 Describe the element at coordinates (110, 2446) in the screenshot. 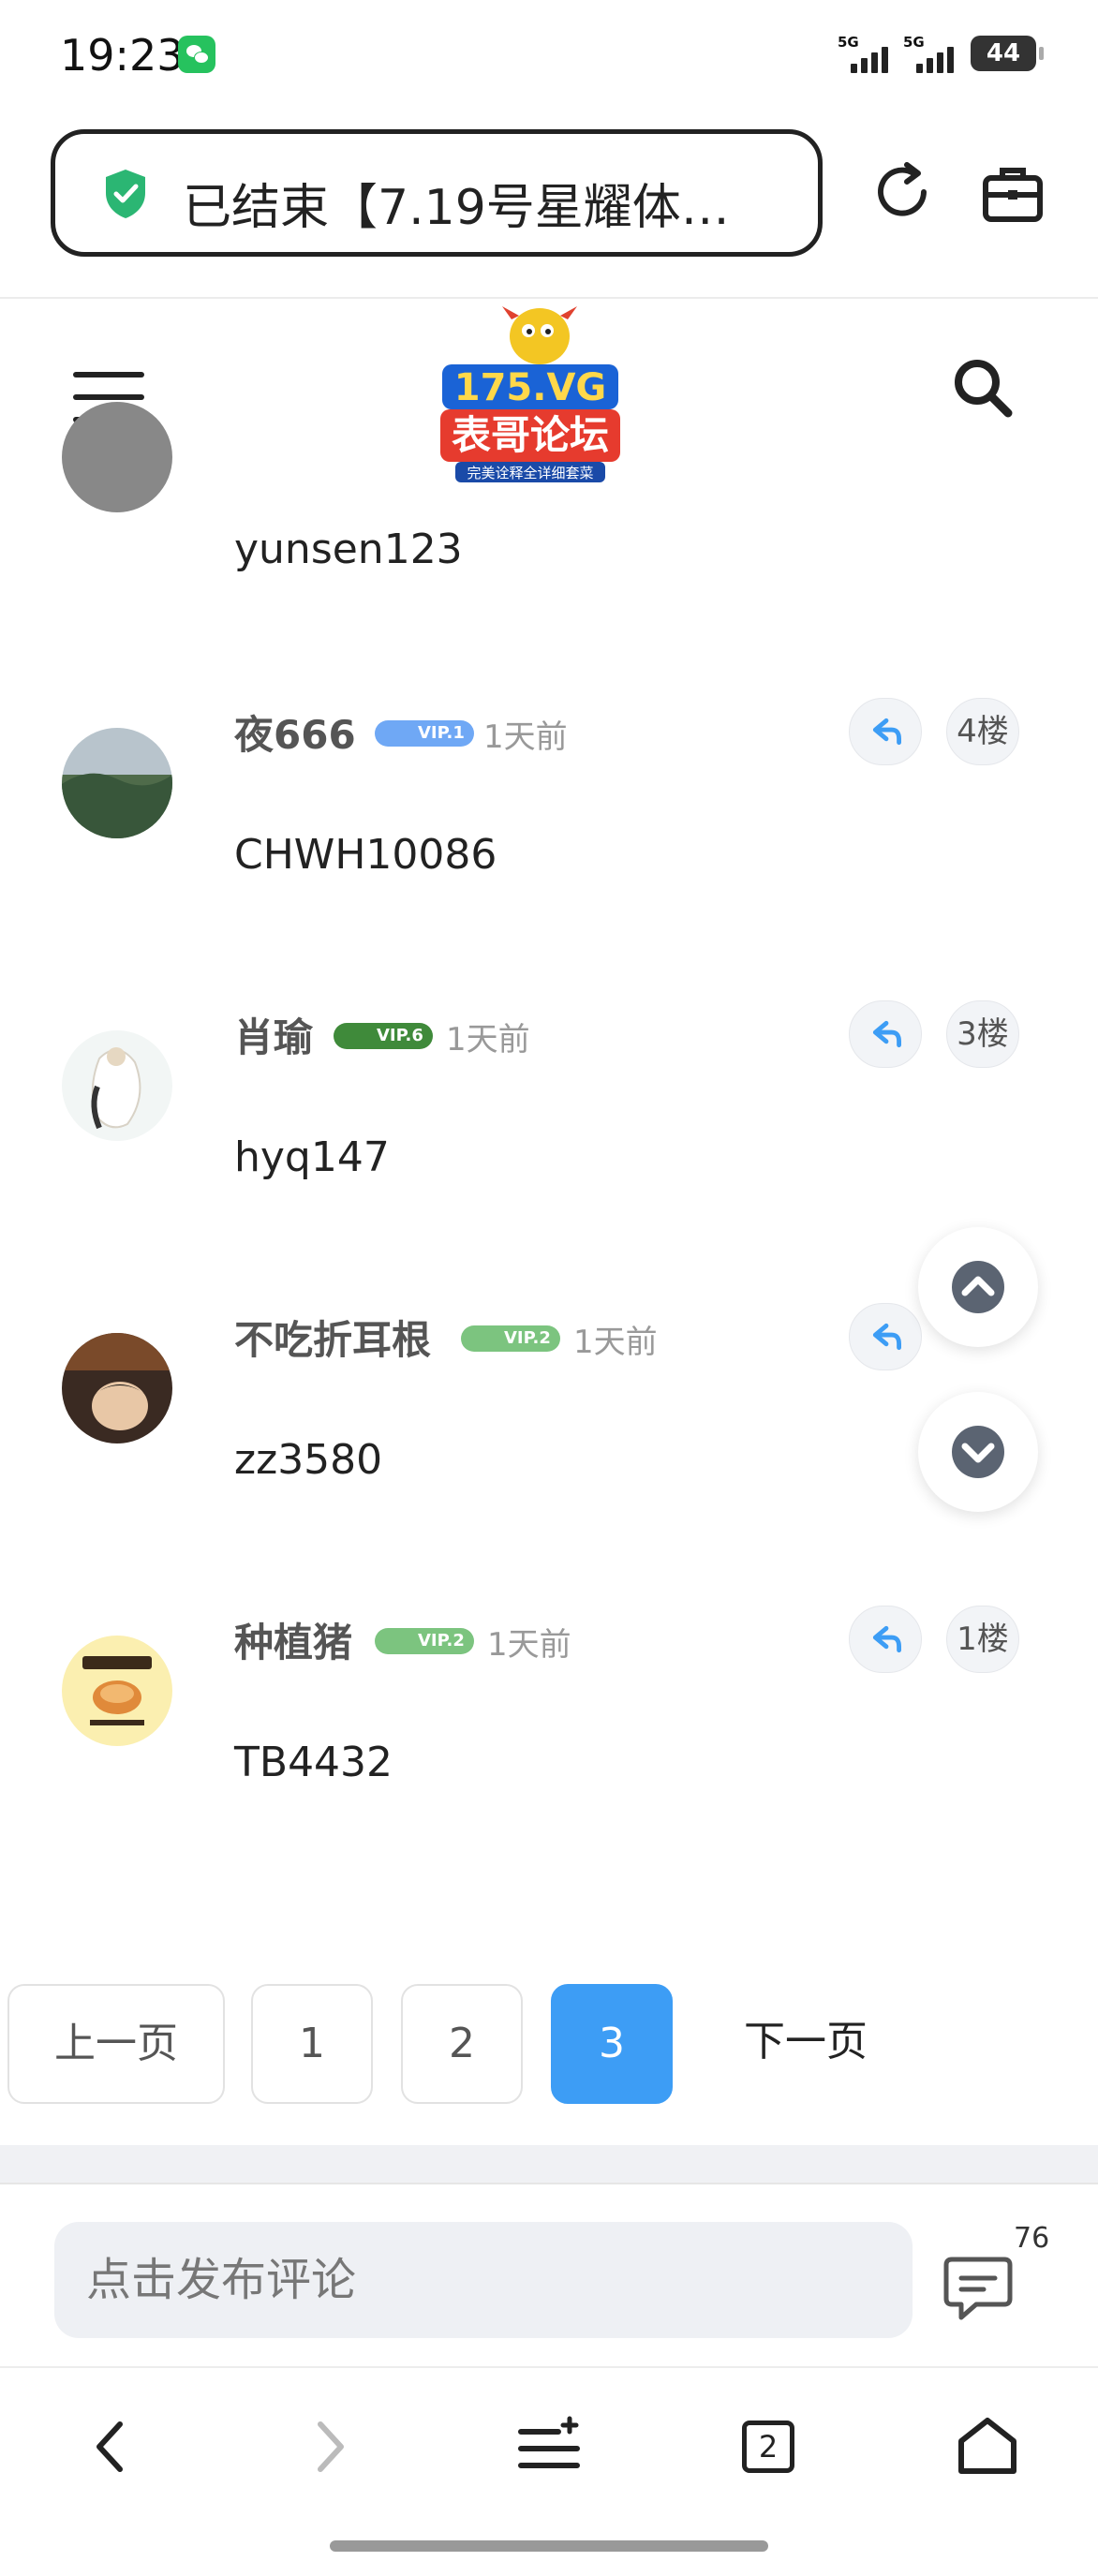

I see `back-icon` at that location.